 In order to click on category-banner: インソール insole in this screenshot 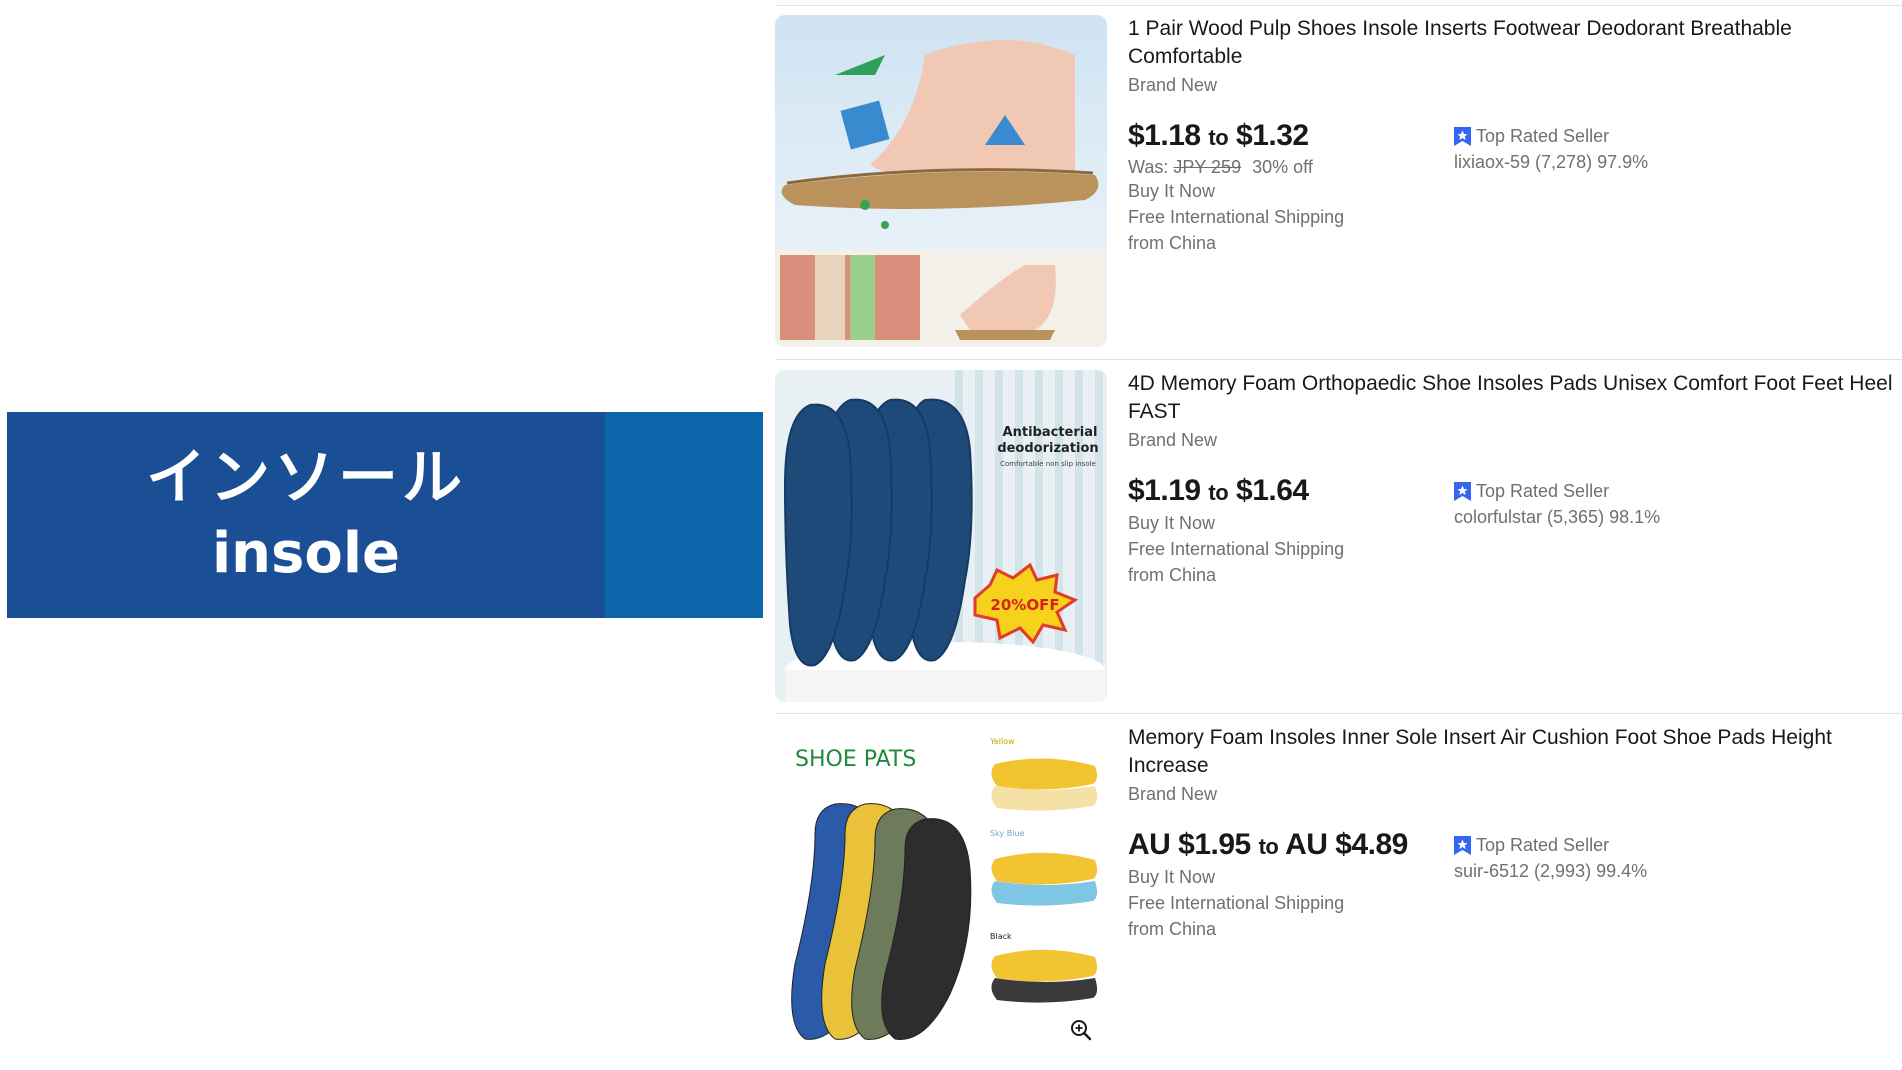, I will do `click(385, 515)`.